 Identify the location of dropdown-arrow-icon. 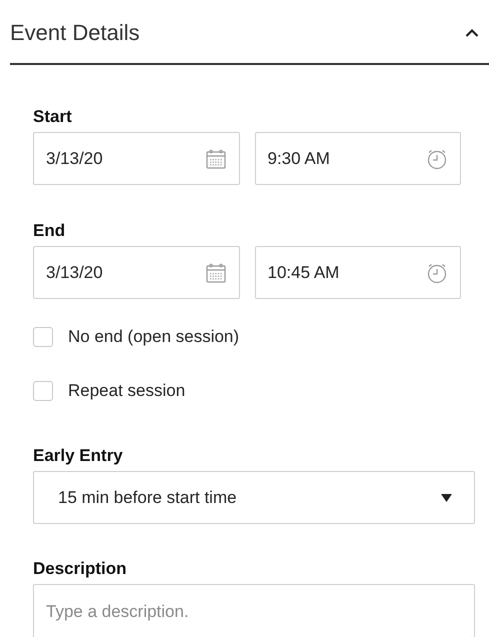
(446, 498).